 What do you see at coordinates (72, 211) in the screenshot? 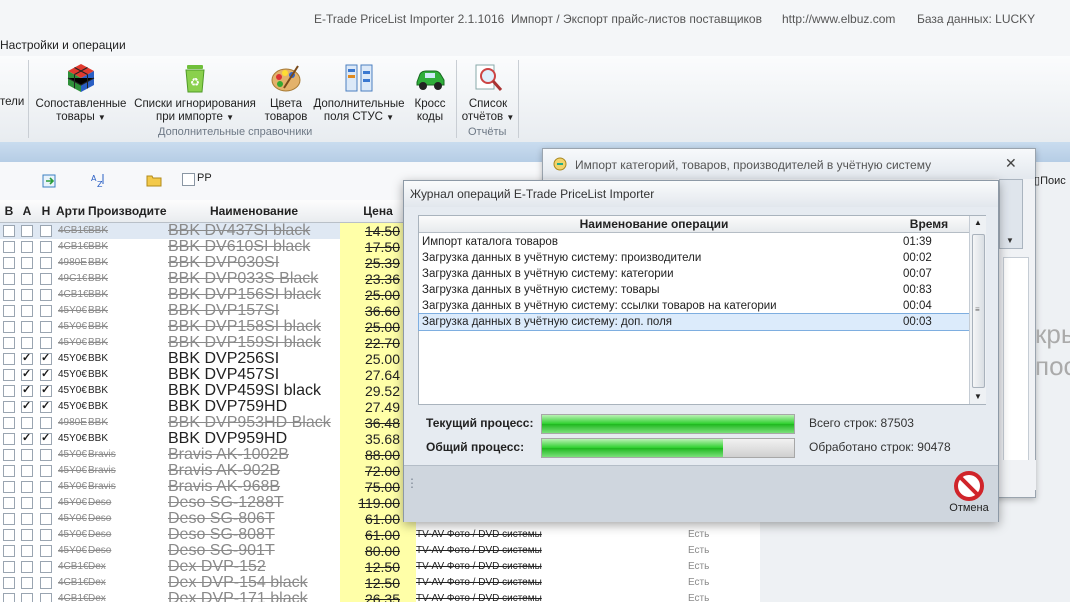
I see `col-header-article: Арти` at bounding box center [72, 211].